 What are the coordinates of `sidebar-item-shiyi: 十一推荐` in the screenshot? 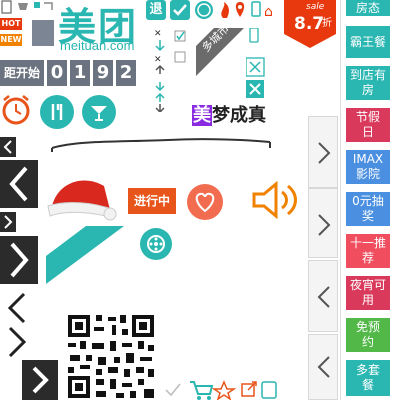 It's located at (368, 251).